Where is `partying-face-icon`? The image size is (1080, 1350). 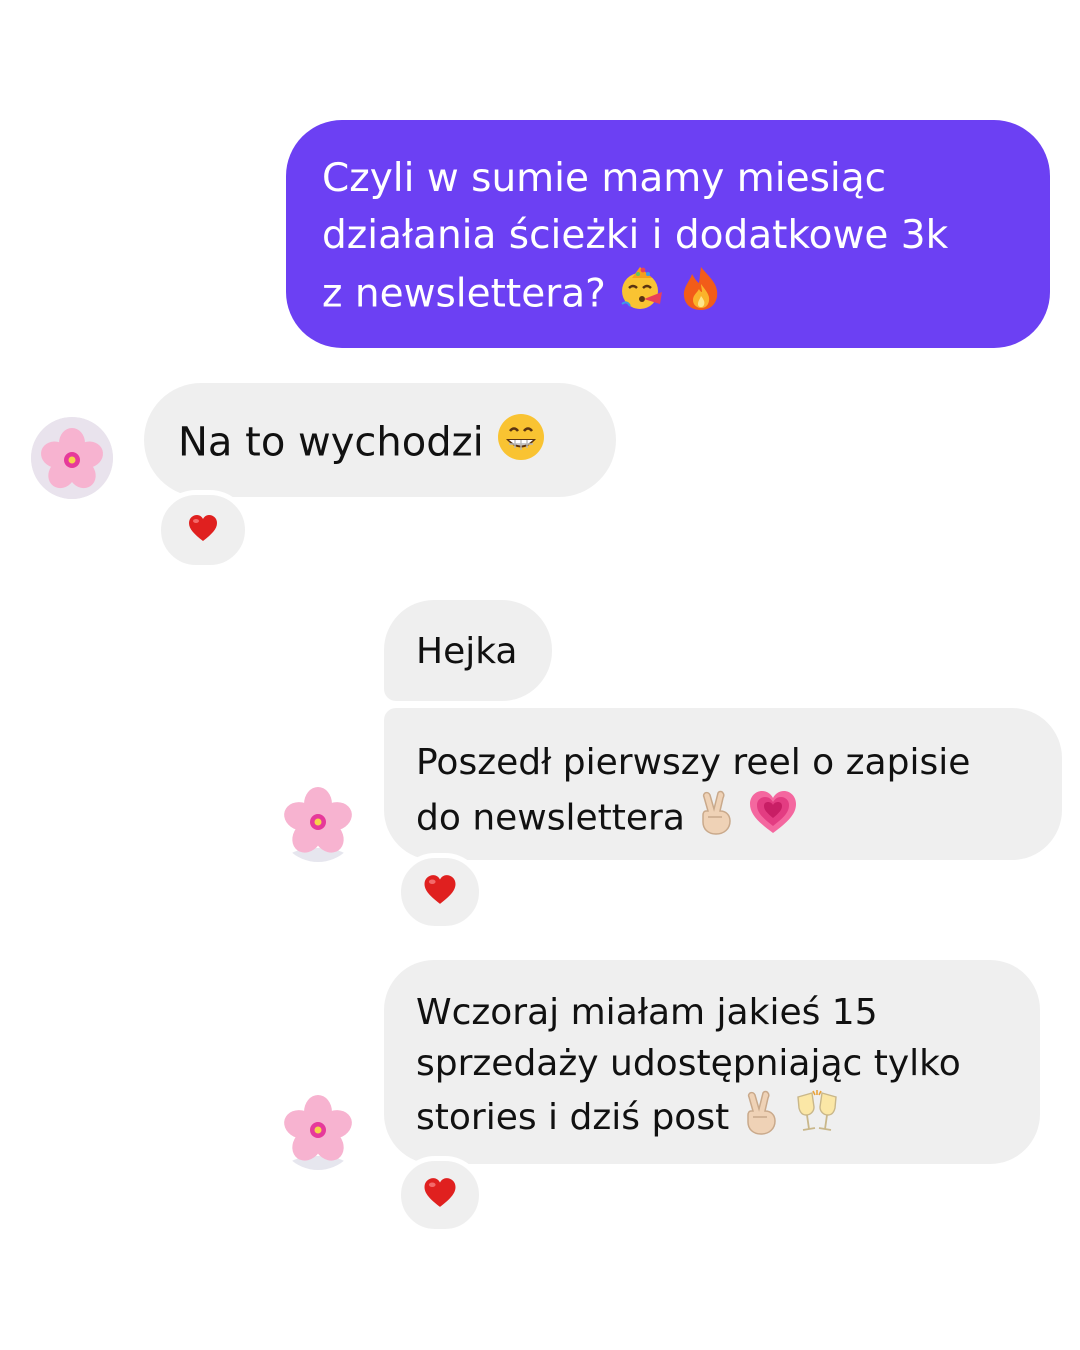 partying-face-icon is located at coordinates (642, 296).